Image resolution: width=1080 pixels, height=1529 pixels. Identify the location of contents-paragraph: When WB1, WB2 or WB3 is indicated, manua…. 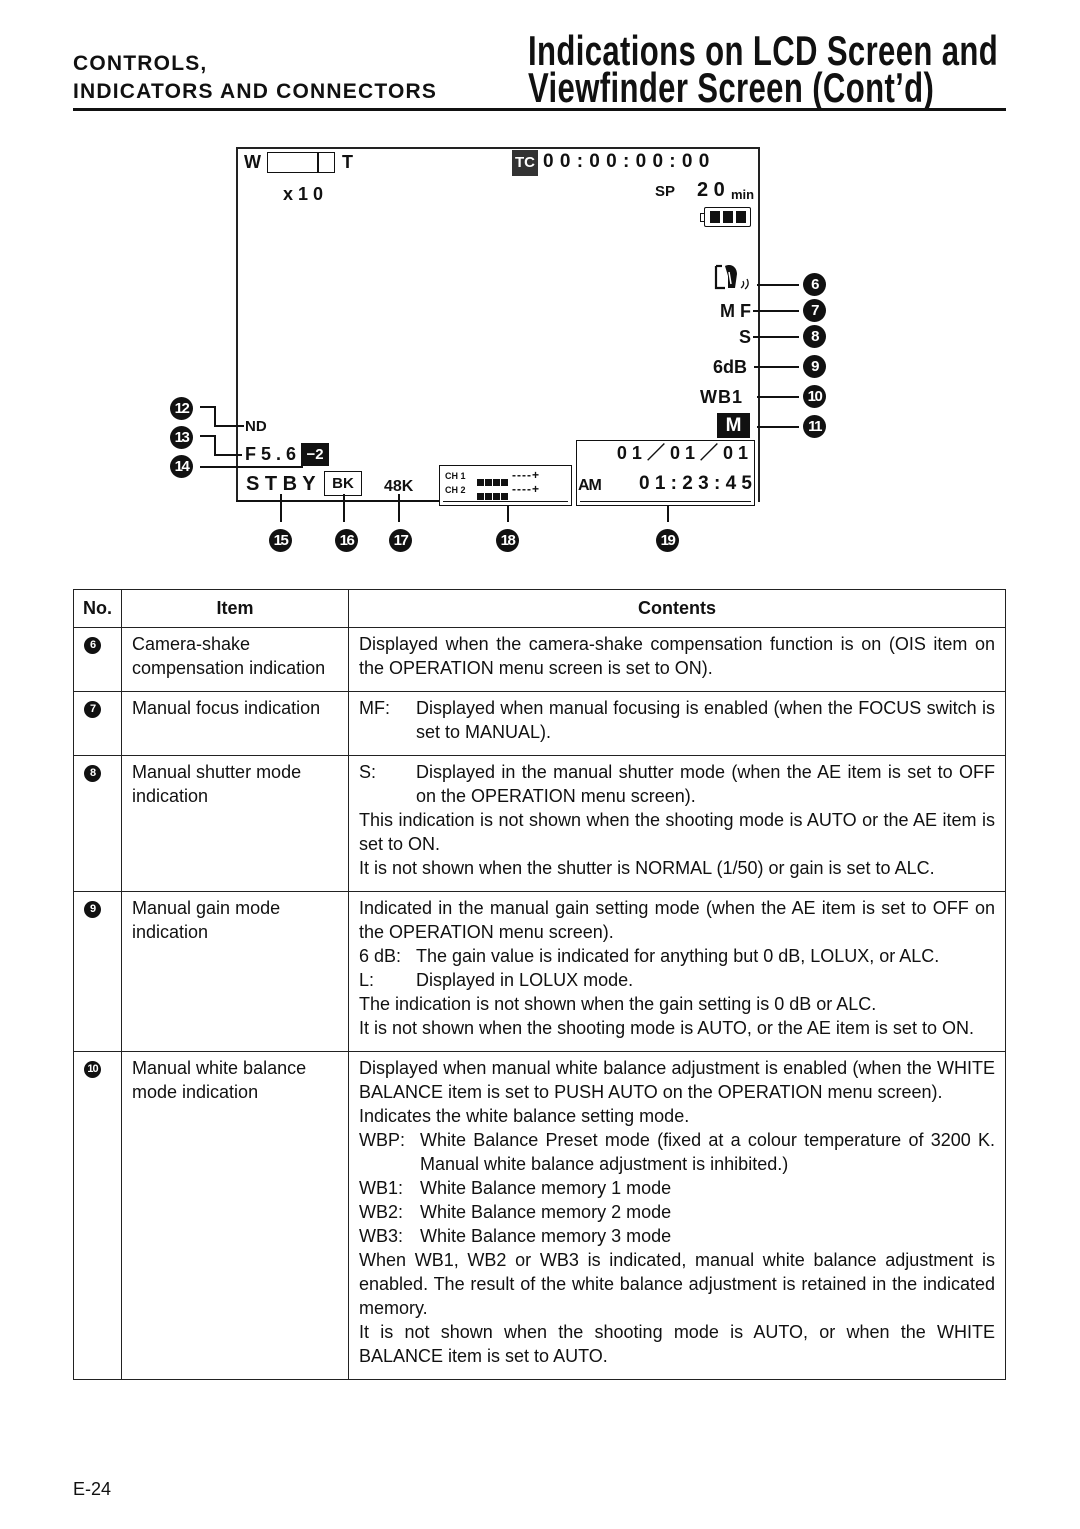
(677, 1284).